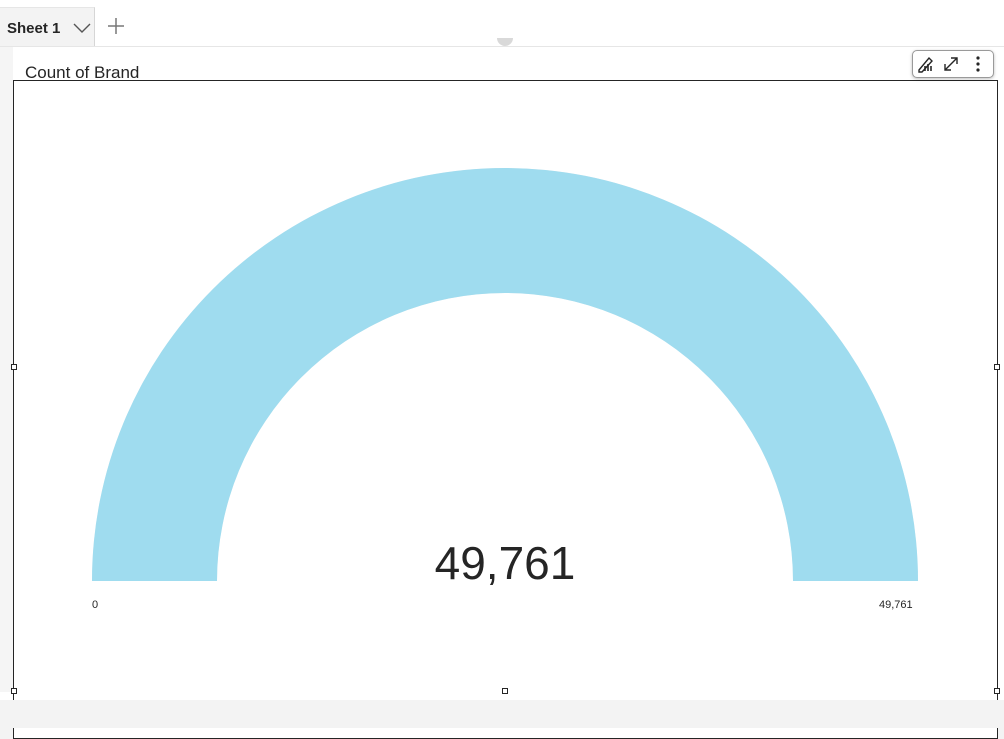 This screenshot has height=739, width=1004. What do you see at coordinates (896, 605) in the screenshot?
I see `gauge-max-label: 49,761` at bounding box center [896, 605].